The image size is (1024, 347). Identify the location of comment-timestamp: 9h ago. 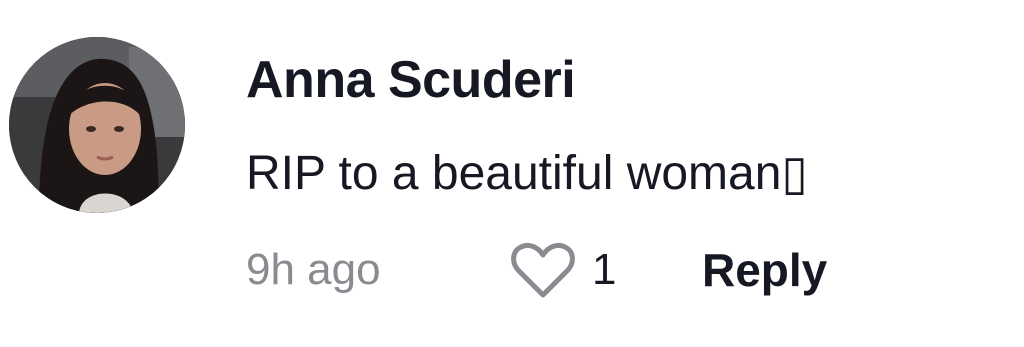
(313, 269).